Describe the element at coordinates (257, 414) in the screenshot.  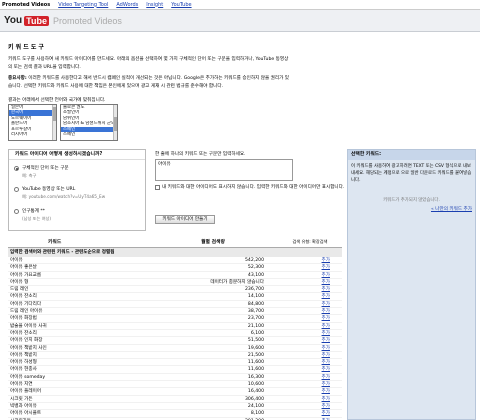
I see `row-volume: 8,100` at that location.